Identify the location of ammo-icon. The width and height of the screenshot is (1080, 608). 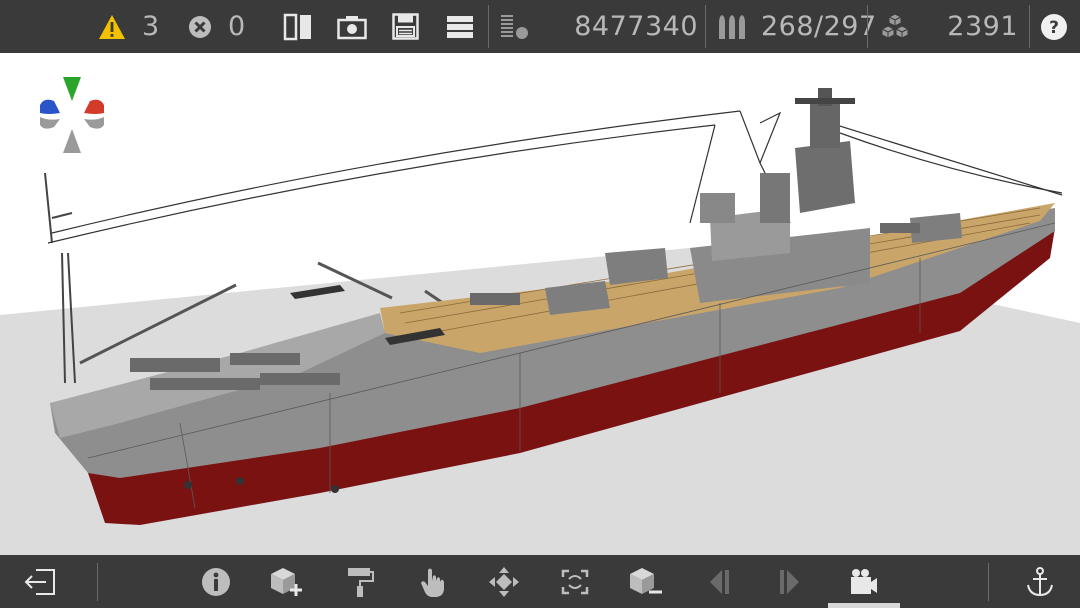
(732, 27).